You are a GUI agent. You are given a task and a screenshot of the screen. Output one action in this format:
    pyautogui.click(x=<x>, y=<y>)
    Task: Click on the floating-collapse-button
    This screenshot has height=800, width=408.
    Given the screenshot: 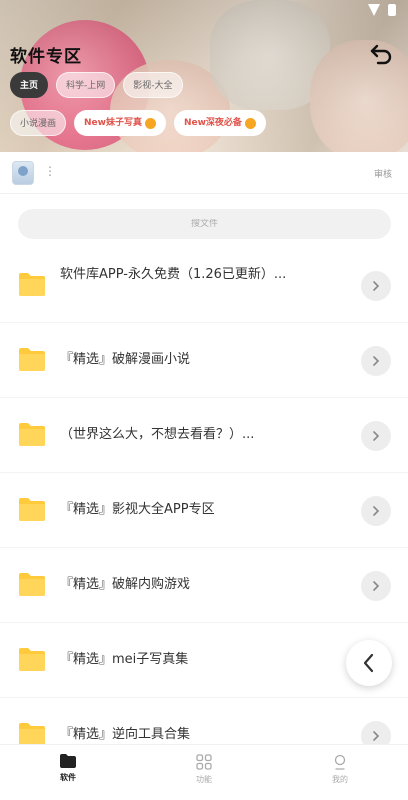 What is the action you would take?
    pyautogui.click(x=369, y=663)
    